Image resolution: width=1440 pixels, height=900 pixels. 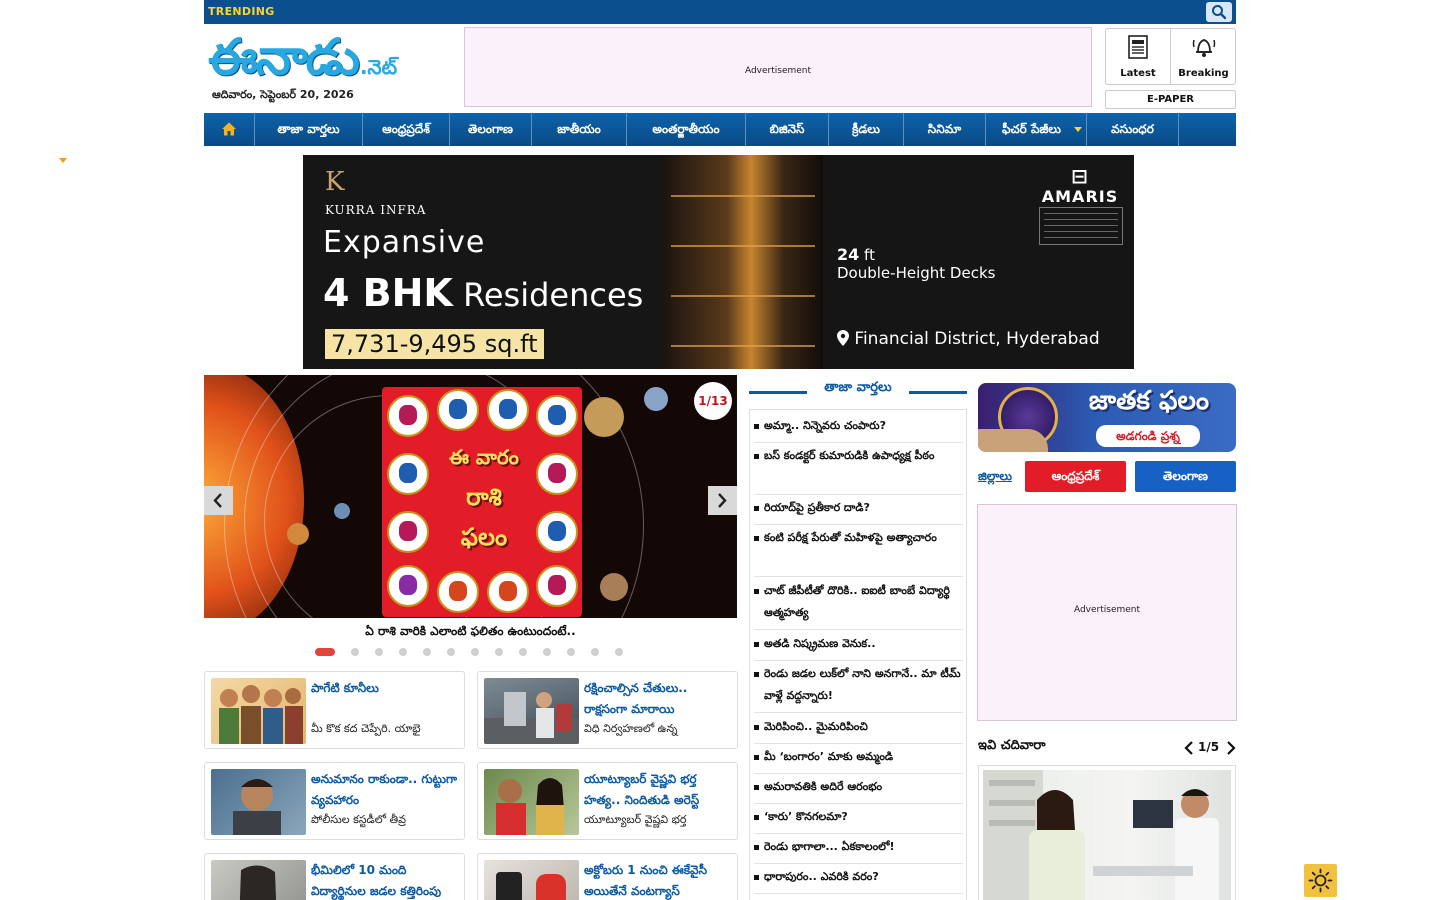 What do you see at coordinates (858, 850) in the screenshot?
I see `list-item: రెండు భాగాలా... ఏకకాలంలో!` at bounding box center [858, 850].